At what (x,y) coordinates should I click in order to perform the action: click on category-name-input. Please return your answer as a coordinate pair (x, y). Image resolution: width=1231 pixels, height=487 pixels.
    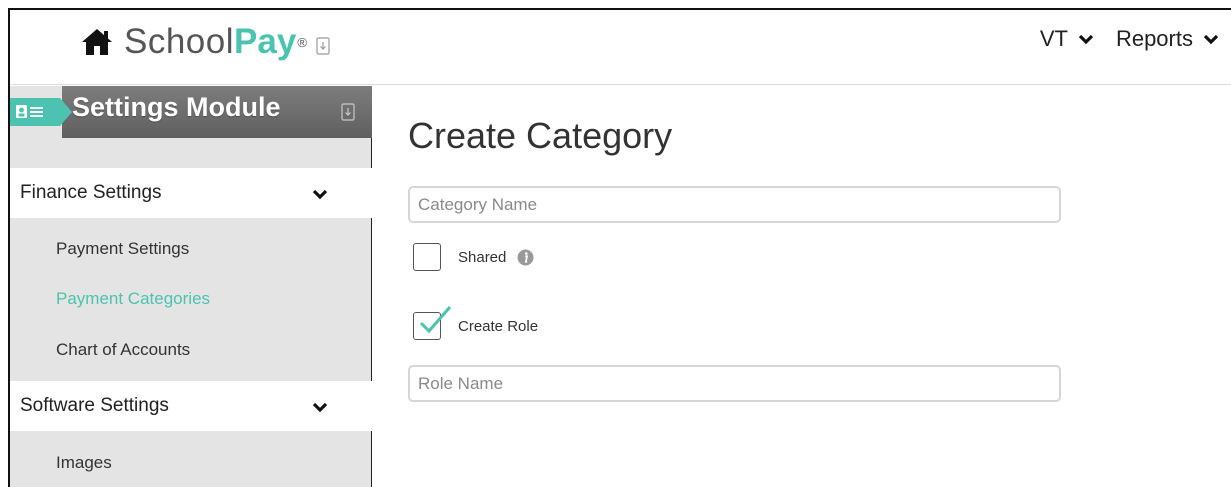
    Looking at the image, I should click on (734, 204).